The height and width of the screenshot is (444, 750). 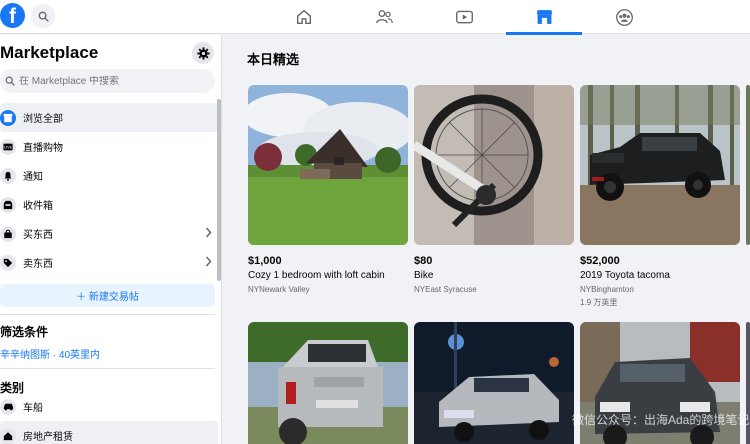 What do you see at coordinates (273, 59) in the screenshot?
I see `page-title: 本日精选` at bounding box center [273, 59].